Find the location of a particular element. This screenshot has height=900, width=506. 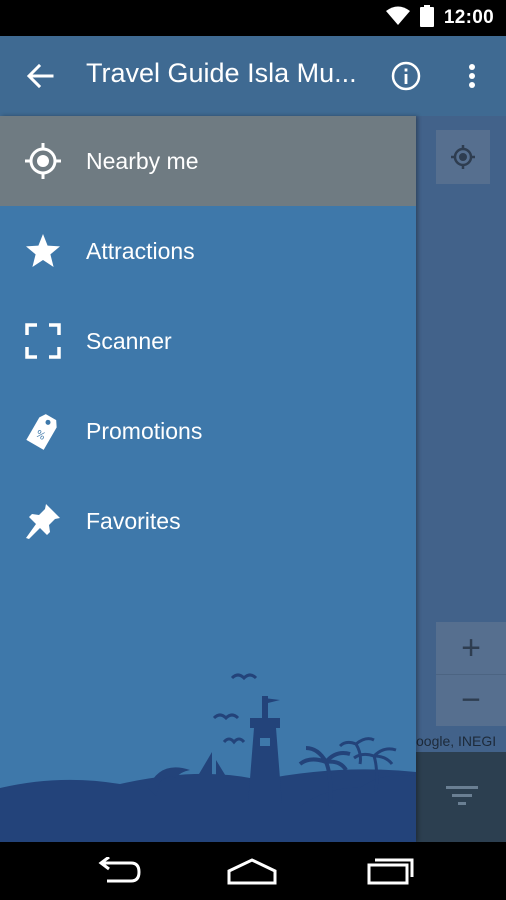

recents-icon is located at coordinates (390, 871).